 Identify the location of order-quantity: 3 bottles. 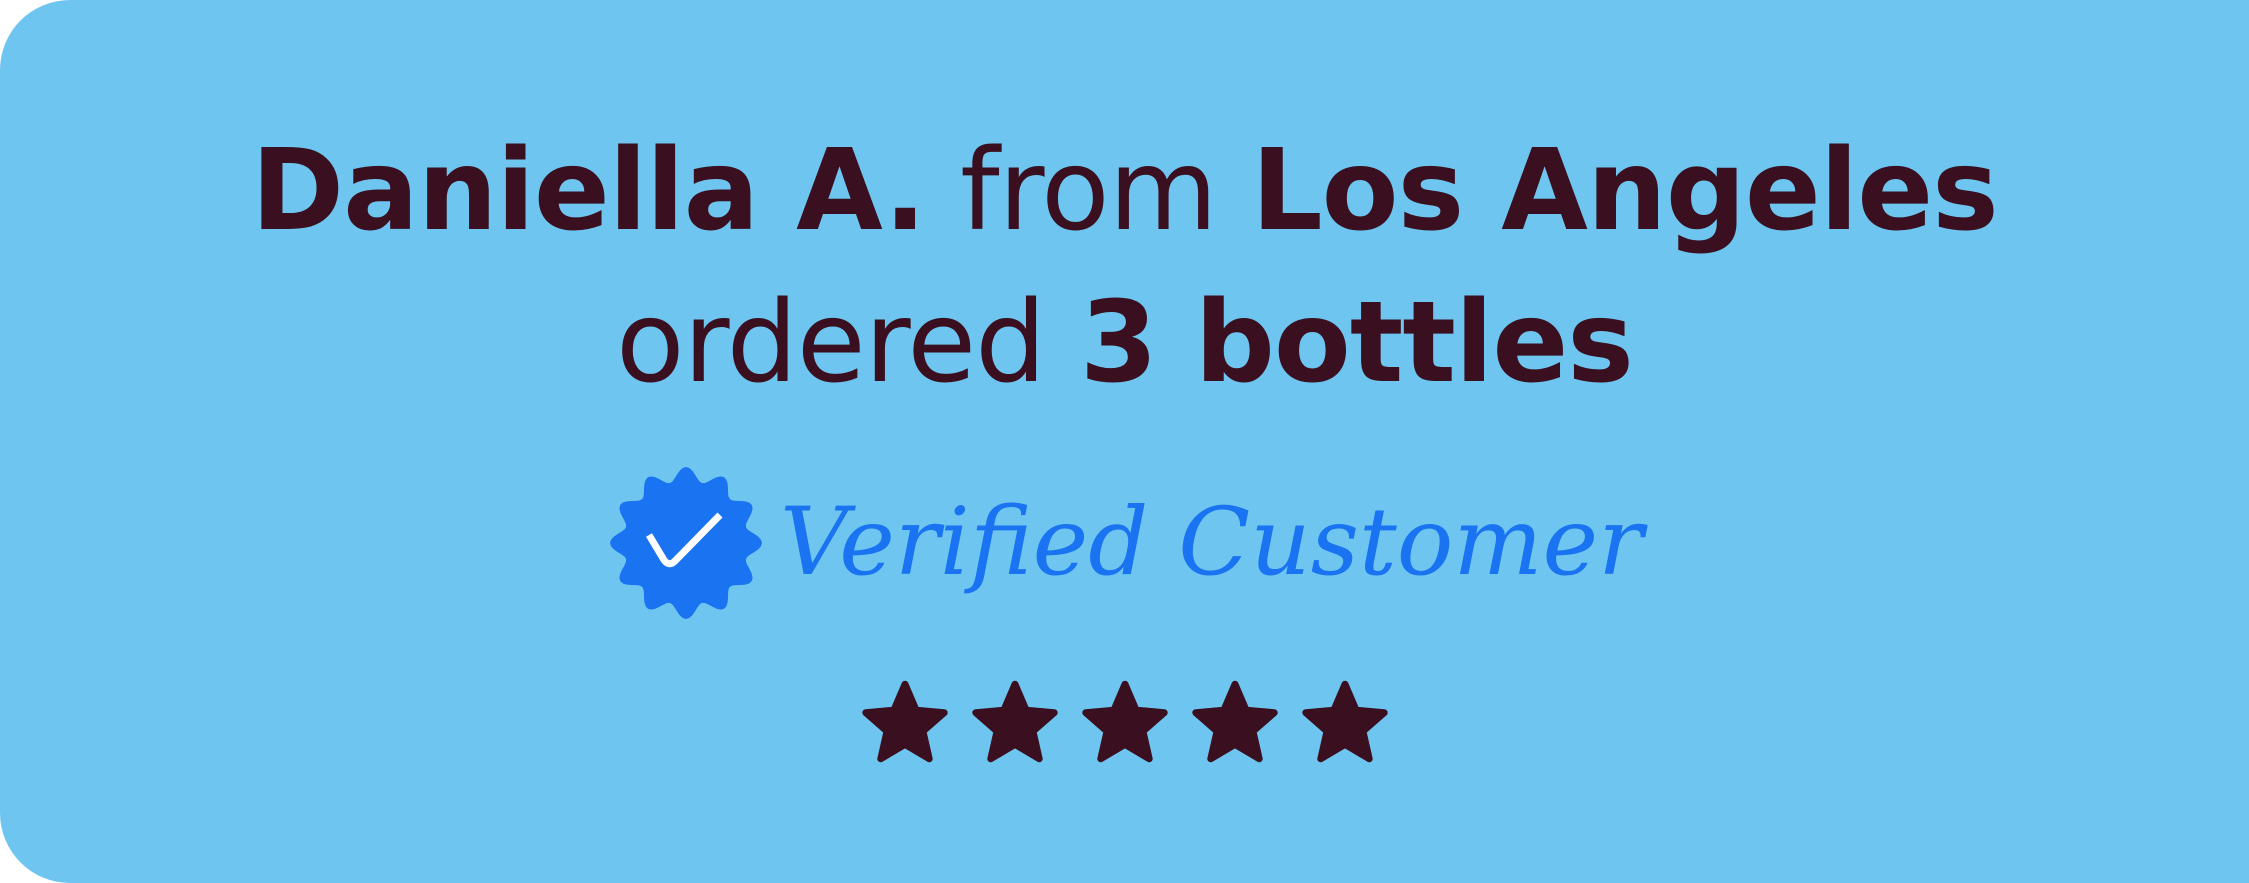
(1356, 343).